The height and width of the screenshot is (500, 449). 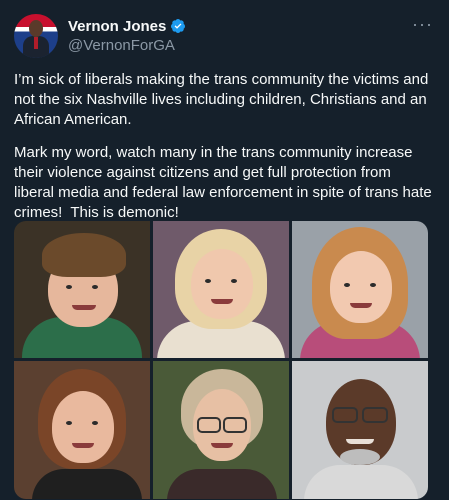 What do you see at coordinates (84, 255) in the screenshot?
I see `hair` at bounding box center [84, 255].